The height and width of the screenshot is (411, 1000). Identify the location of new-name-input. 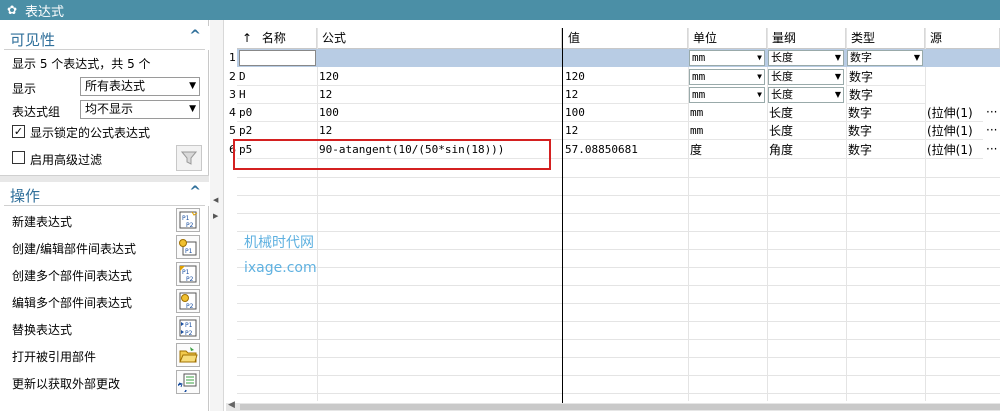
(277, 58).